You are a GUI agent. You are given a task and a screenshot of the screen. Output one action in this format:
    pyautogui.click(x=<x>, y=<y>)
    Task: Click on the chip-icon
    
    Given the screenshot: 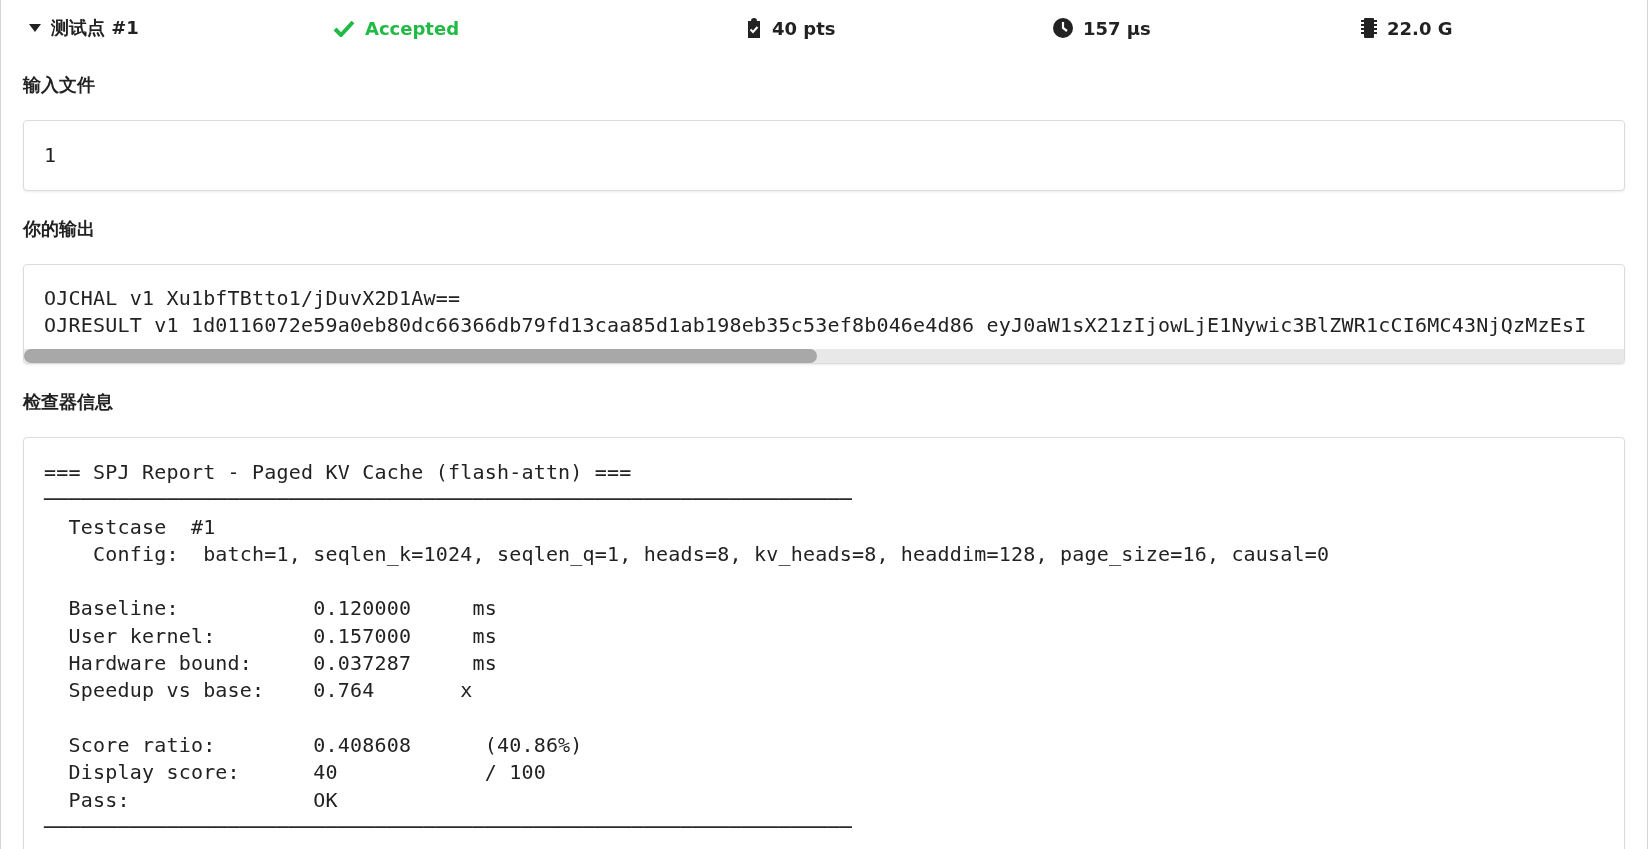 What is the action you would take?
    pyautogui.click(x=1369, y=28)
    